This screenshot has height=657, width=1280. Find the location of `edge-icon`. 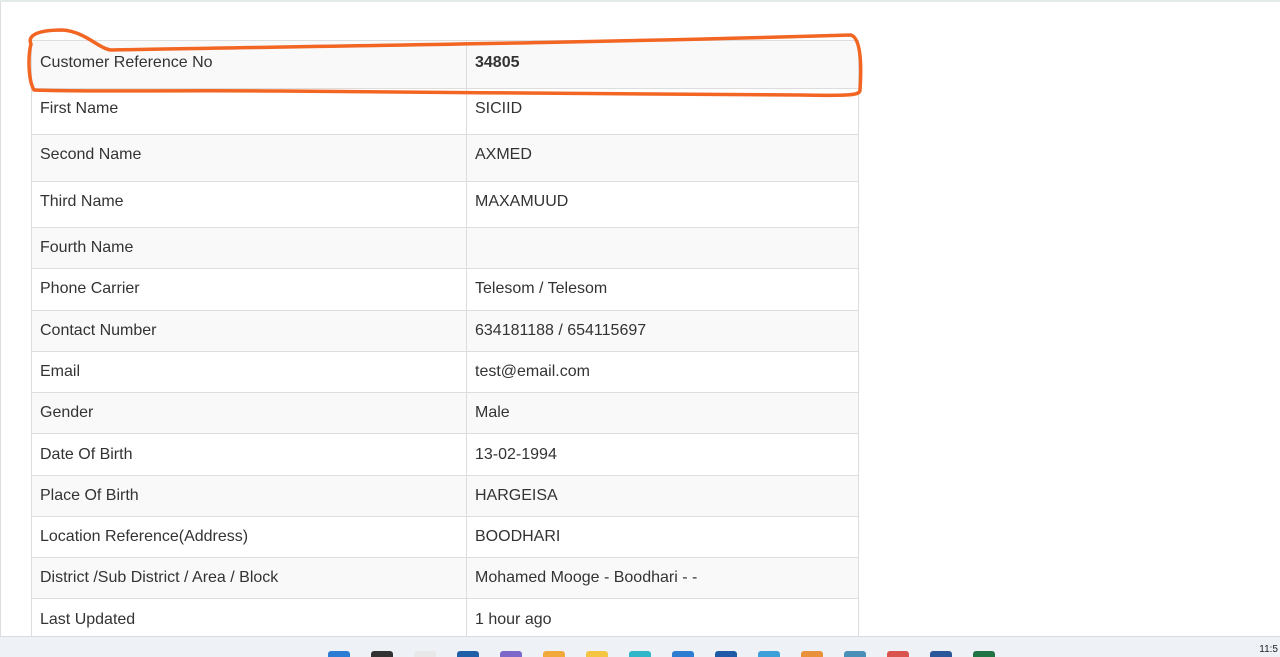

edge-icon is located at coordinates (640, 654).